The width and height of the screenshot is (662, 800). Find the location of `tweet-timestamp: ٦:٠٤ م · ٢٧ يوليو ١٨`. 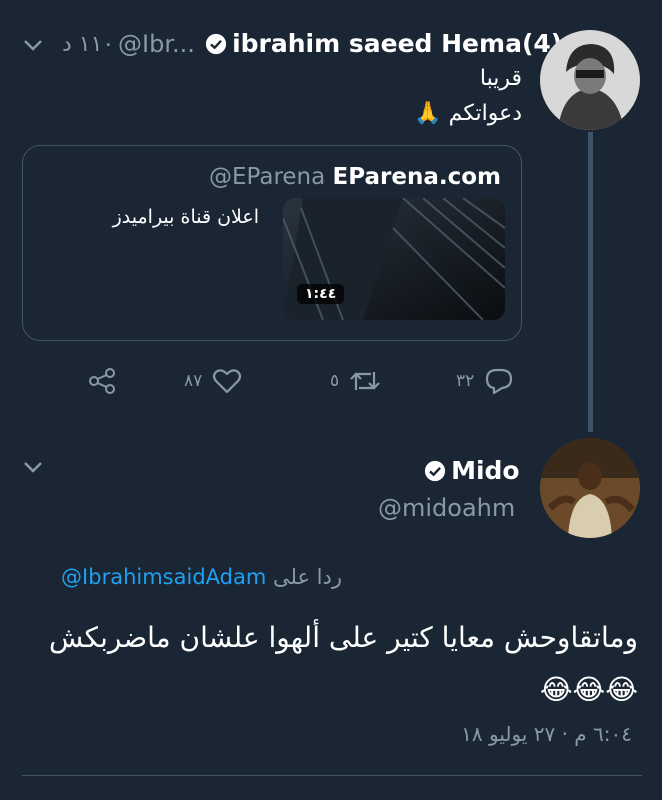

tweet-timestamp: ٦:٠٤ م · ٢٧ يوليو ١٨ is located at coordinates (546, 734).